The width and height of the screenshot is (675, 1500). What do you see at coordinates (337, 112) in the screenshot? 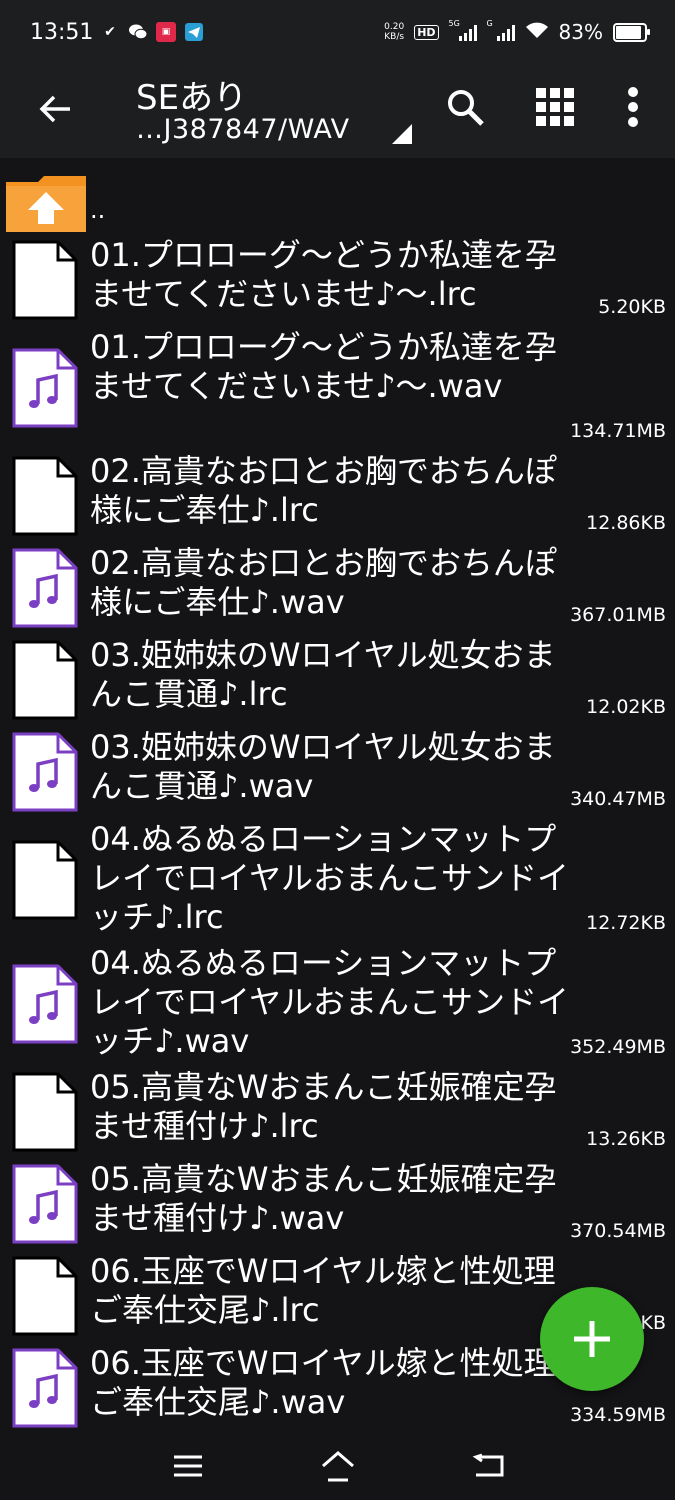
I see `app-bar: SEあり …J387847/WAV` at bounding box center [337, 112].